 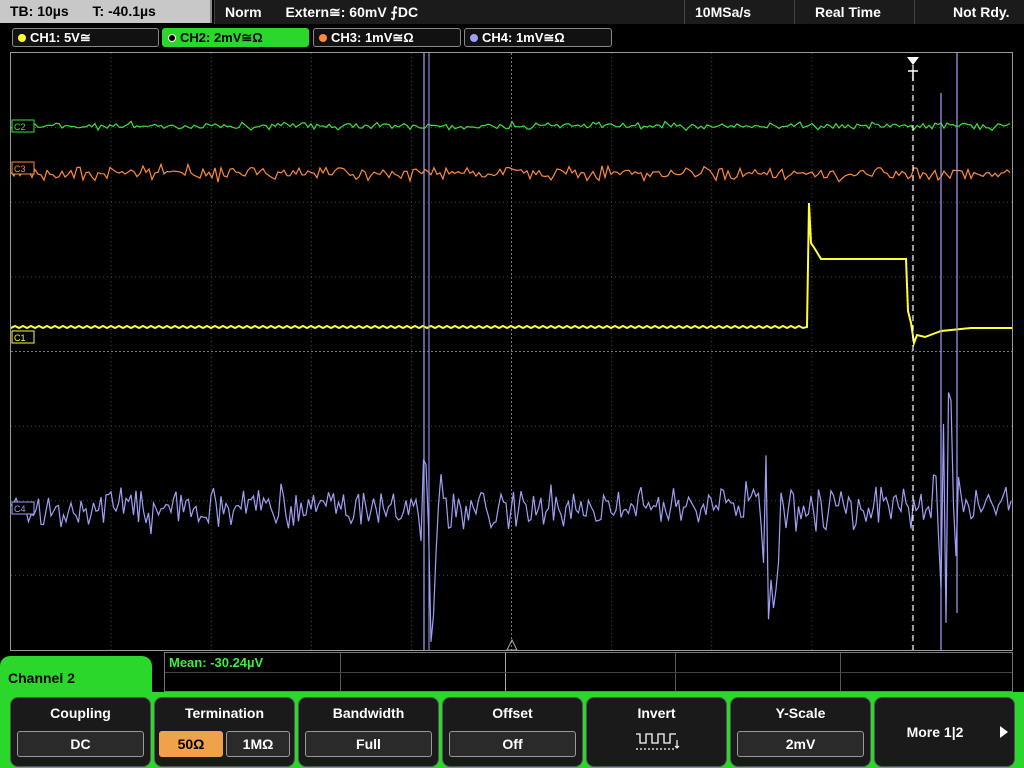 I want to click on timebase-readout: TB: 10µs, so click(x=39, y=11).